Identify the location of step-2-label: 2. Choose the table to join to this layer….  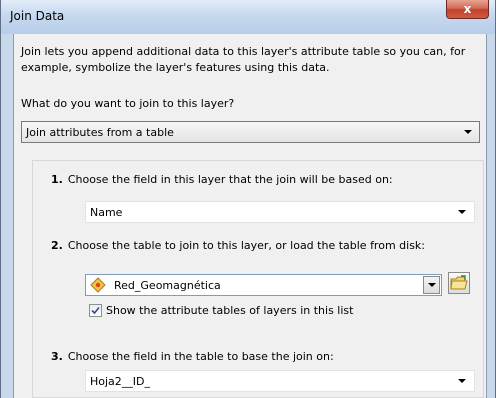
(238, 245).